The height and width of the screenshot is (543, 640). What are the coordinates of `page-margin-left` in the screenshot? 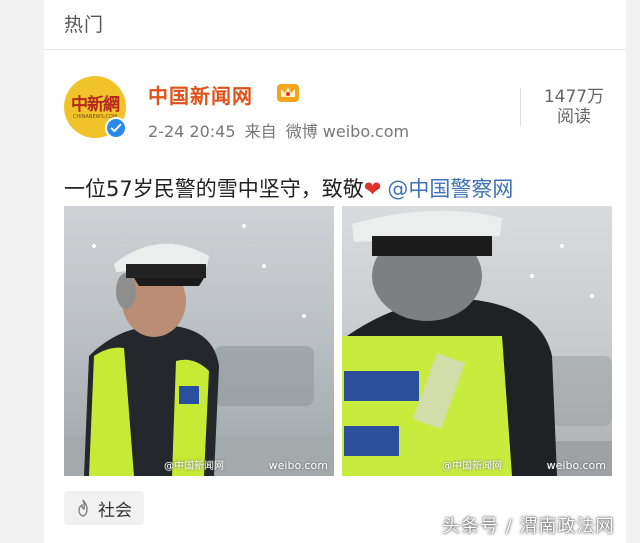 It's located at (22, 271).